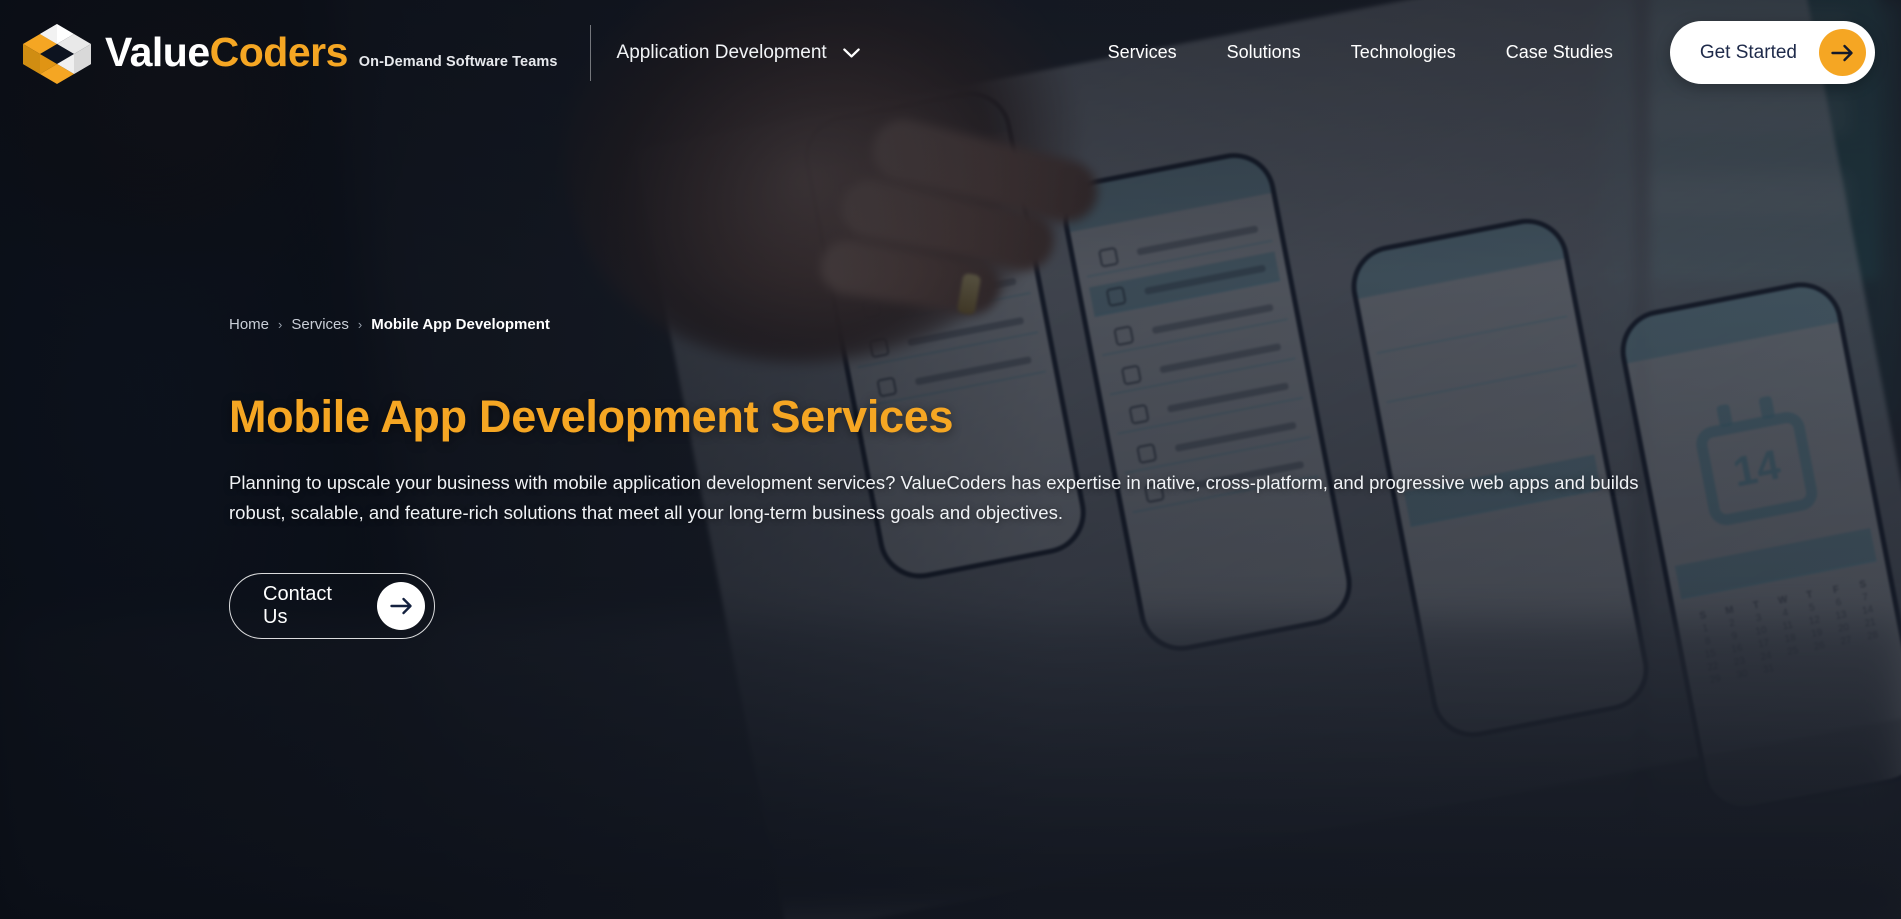  Describe the element at coordinates (157, 51) in the screenshot. I see `brand-name-value: Value` at that location.